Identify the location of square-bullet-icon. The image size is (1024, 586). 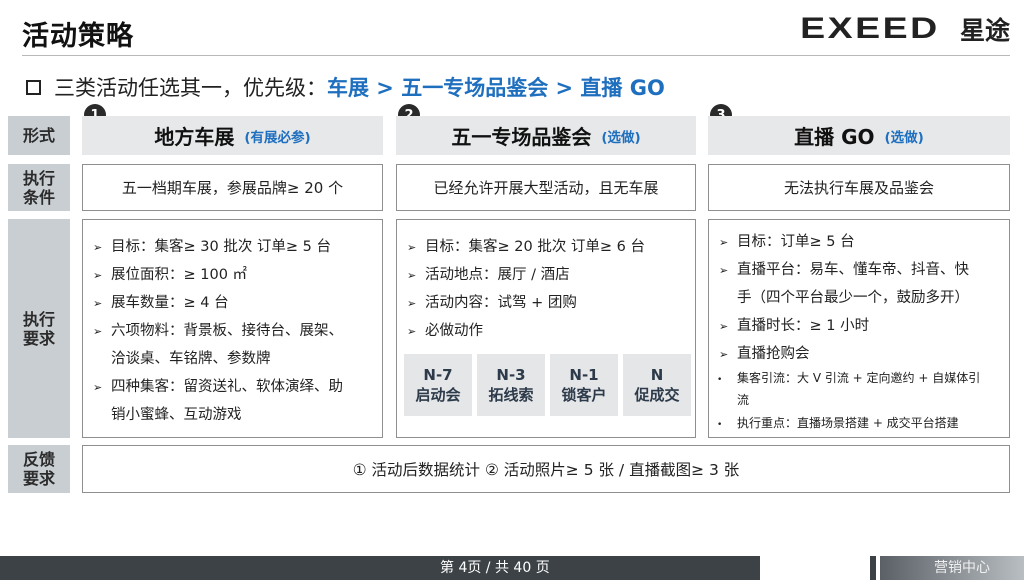
(33, 87).